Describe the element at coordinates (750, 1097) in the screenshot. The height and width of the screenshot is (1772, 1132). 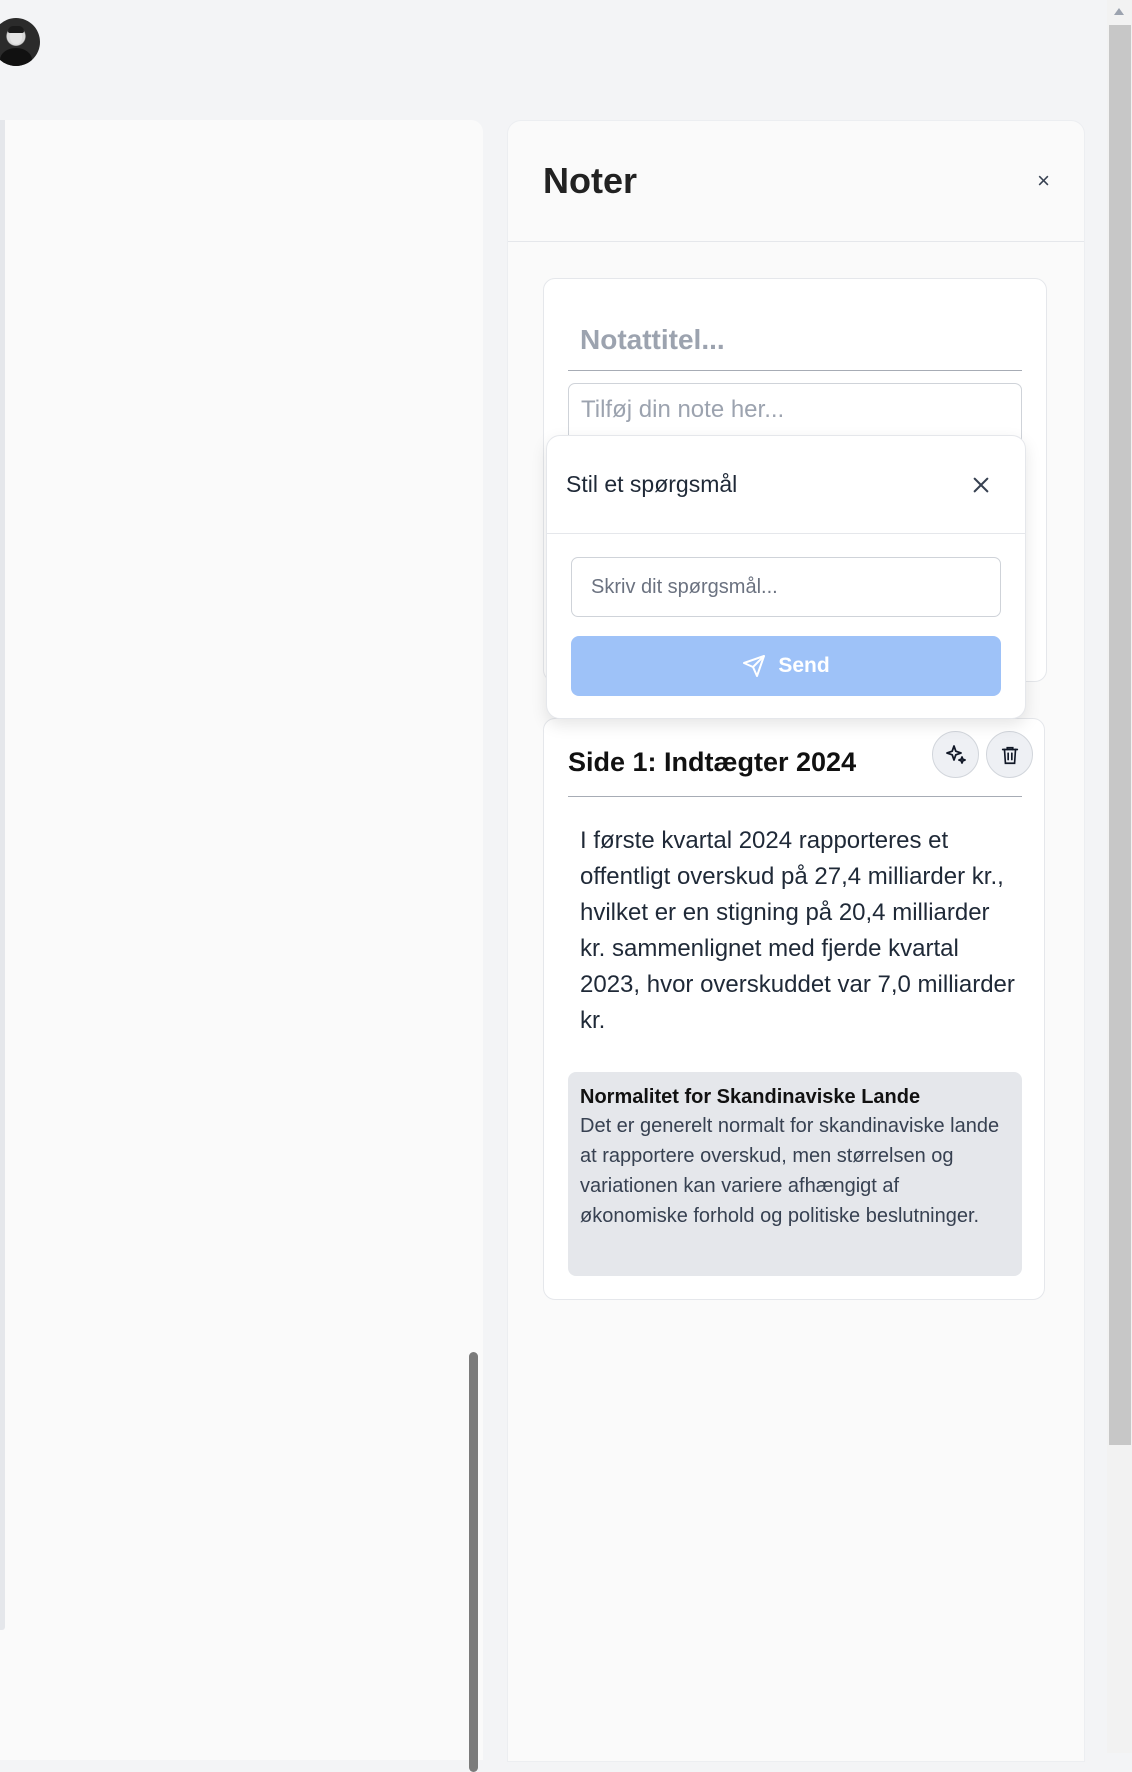
I see `insight-title: Normalitet for Skandinaviske Lande` at that location.